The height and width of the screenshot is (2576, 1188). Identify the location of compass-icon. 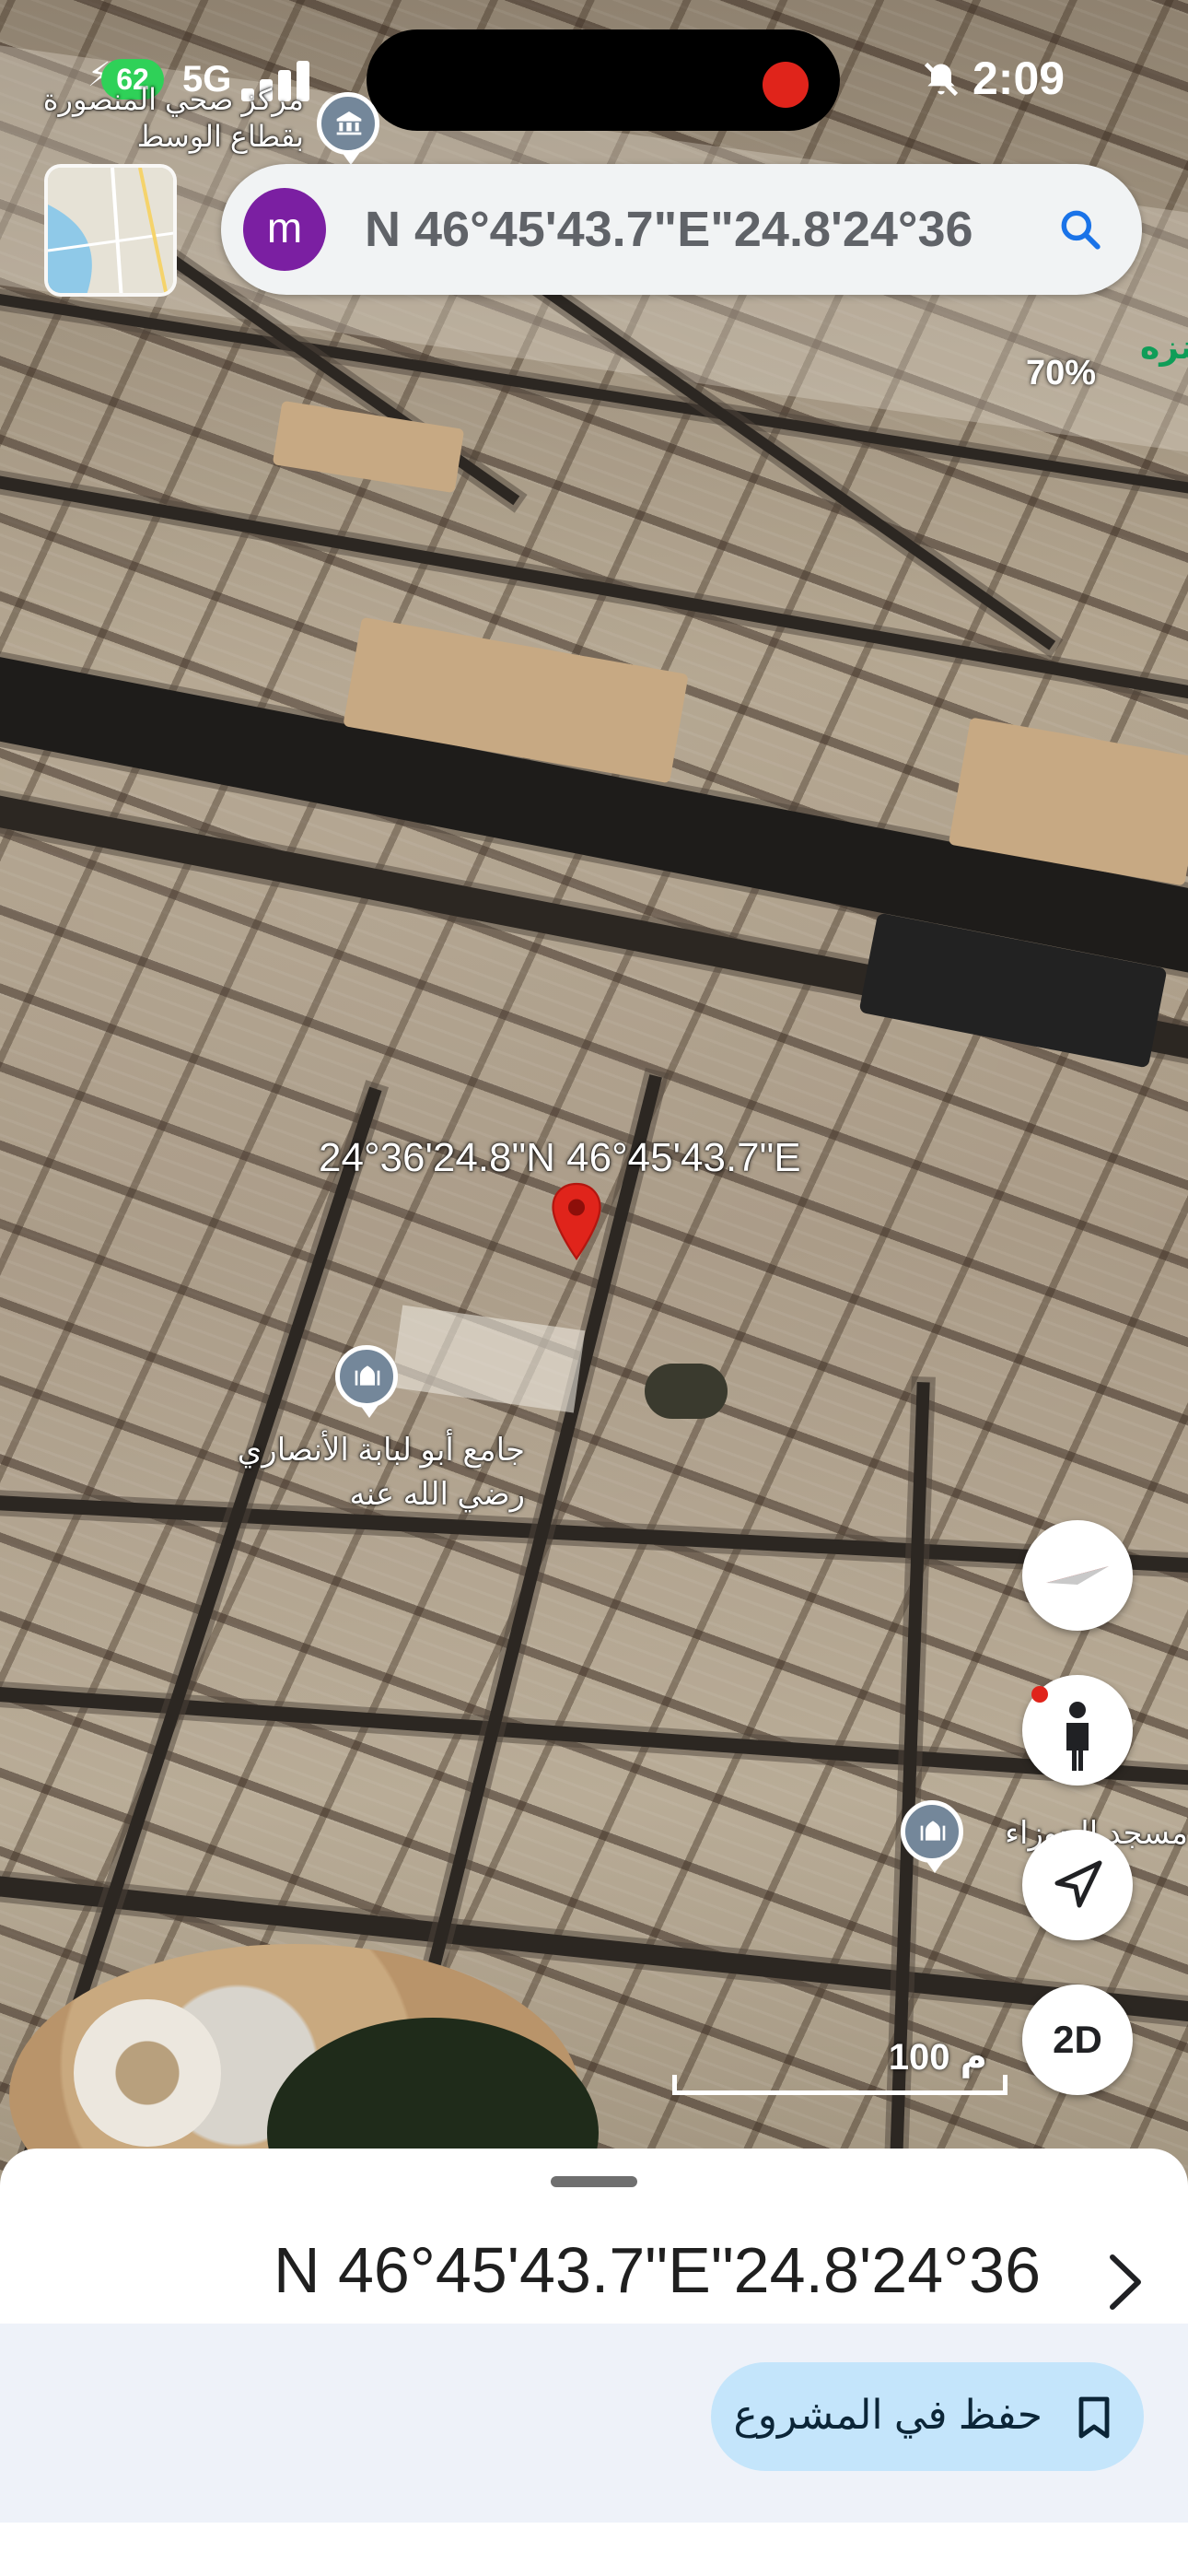
(1077, 1575).